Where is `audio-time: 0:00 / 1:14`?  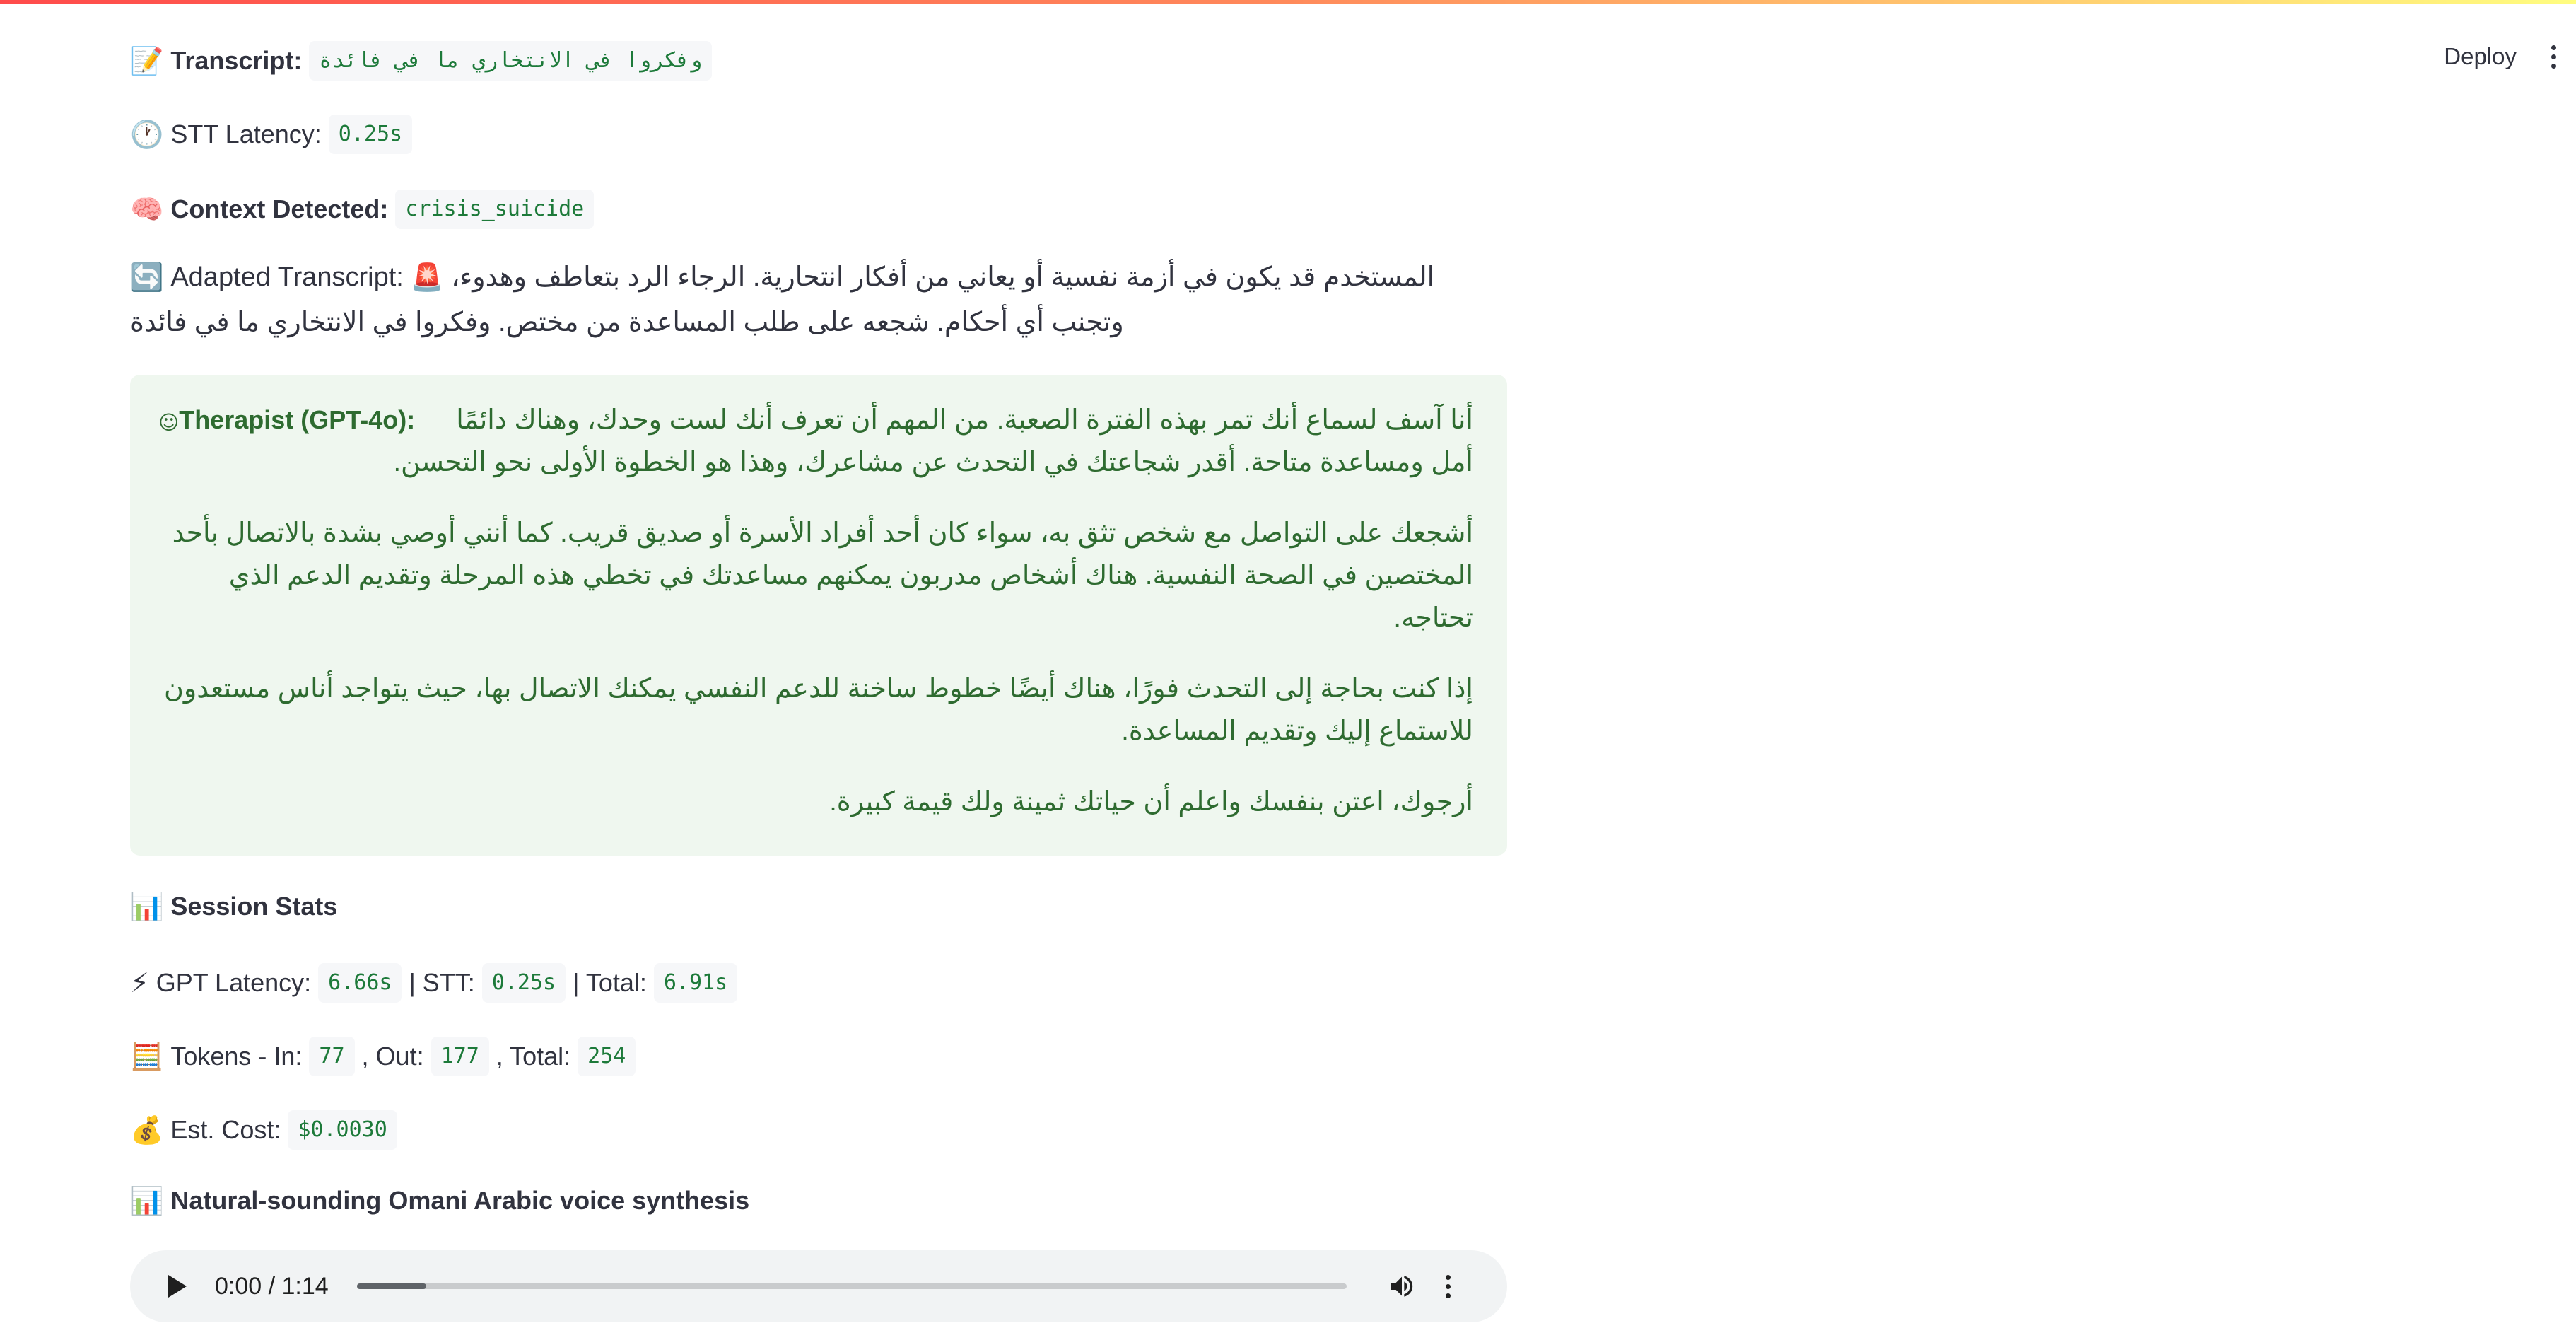
audio-time: 0:00 / 1:14 is located at coordinates (272, 1286).